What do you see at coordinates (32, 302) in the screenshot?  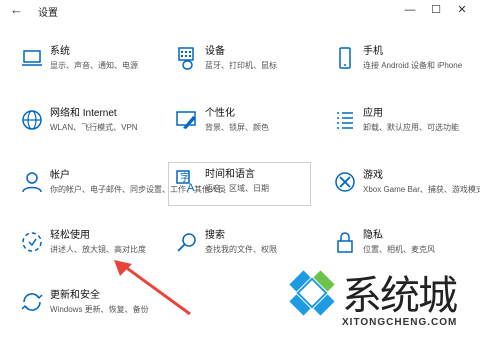 I see `update-icon` at bounding box center [32, 302].